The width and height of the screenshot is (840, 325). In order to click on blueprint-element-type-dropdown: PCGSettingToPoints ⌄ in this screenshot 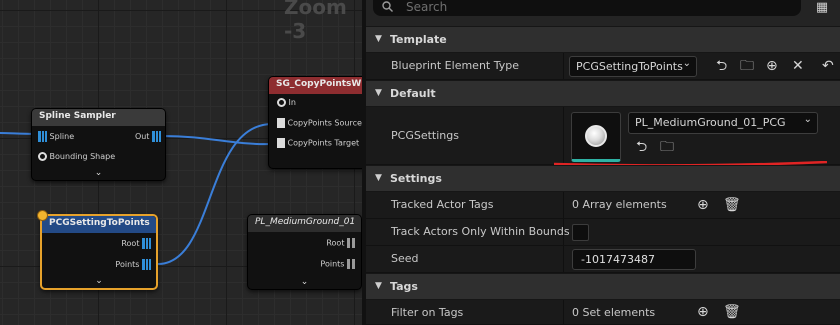, I will do `click(633, 66)`.